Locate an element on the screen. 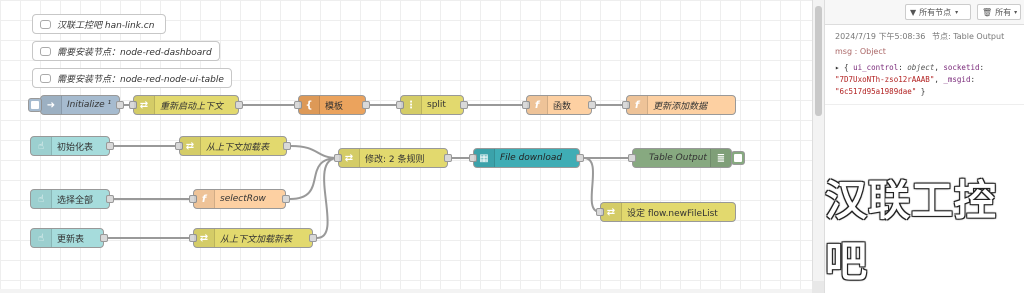 This screenshot has height=293, width=1024. node-load-table: ⇄ 从上下文加载表 is located at coordinates (233, 146).